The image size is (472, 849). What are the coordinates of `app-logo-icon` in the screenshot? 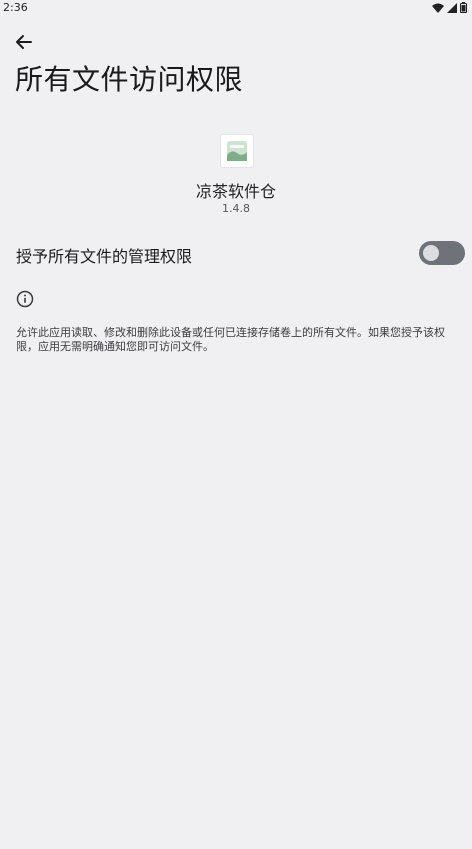 It's located at (237, 151).